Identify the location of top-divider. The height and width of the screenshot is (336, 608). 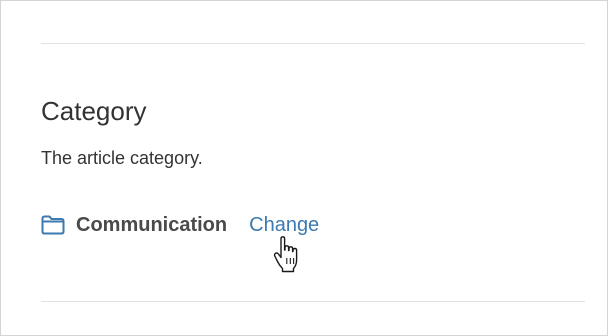
(313, 43).